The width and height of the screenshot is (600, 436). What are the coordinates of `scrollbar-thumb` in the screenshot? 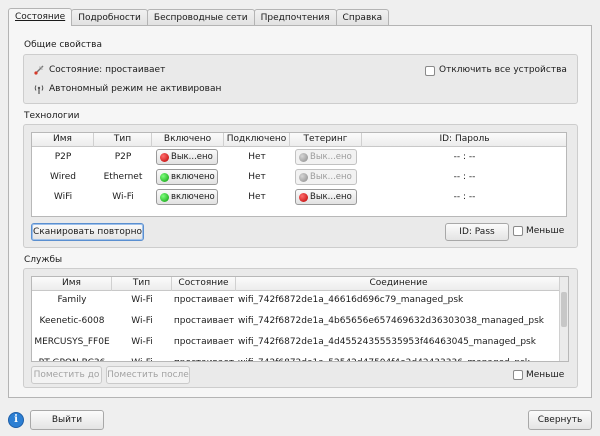 It's located at (564, 309).